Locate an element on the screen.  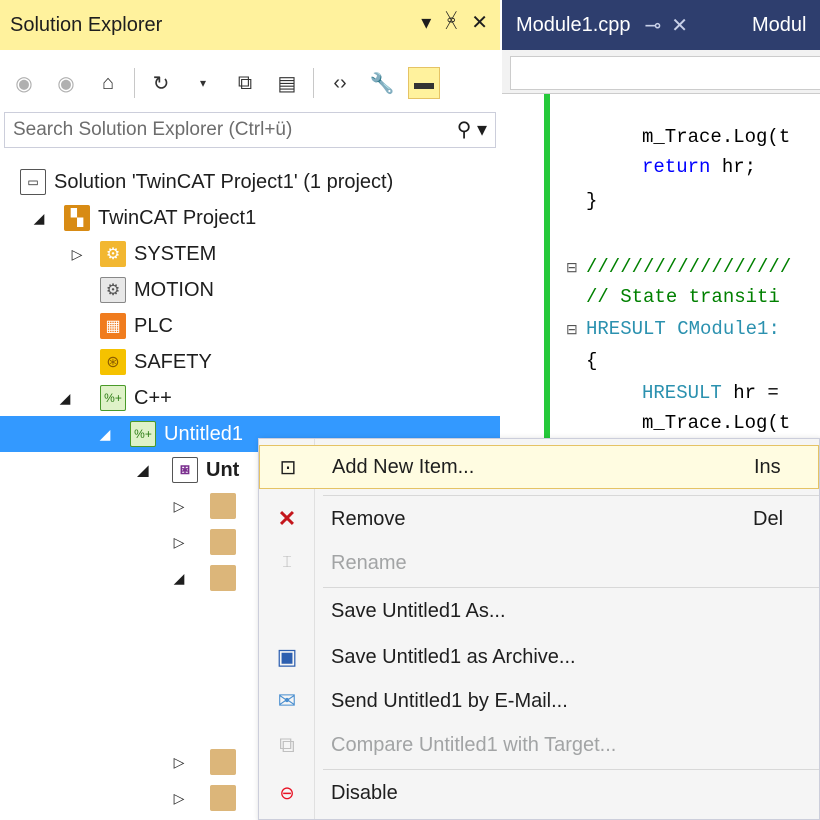
menu-item-label: Rename is located at coordinates (369, 562).